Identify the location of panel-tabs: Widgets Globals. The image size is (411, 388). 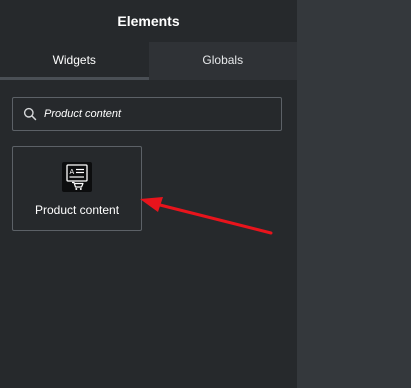
(148, 61).